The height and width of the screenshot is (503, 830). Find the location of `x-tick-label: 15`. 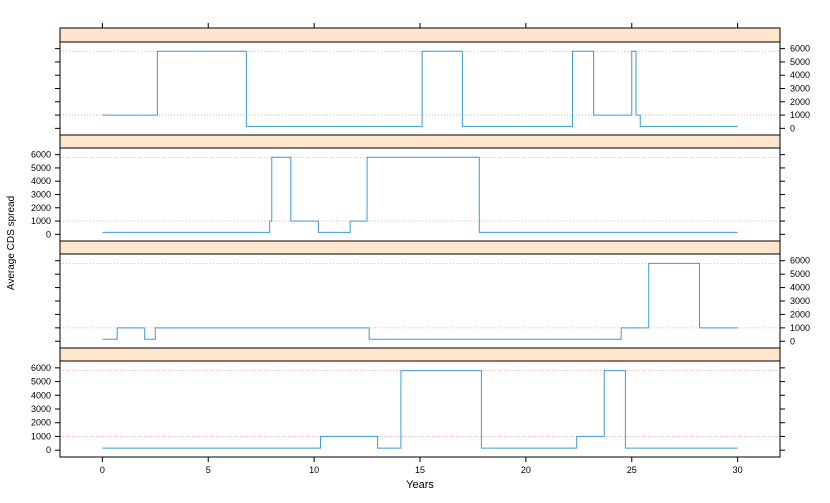

x-tick-label: 15 is located at coordinates (420, 470).